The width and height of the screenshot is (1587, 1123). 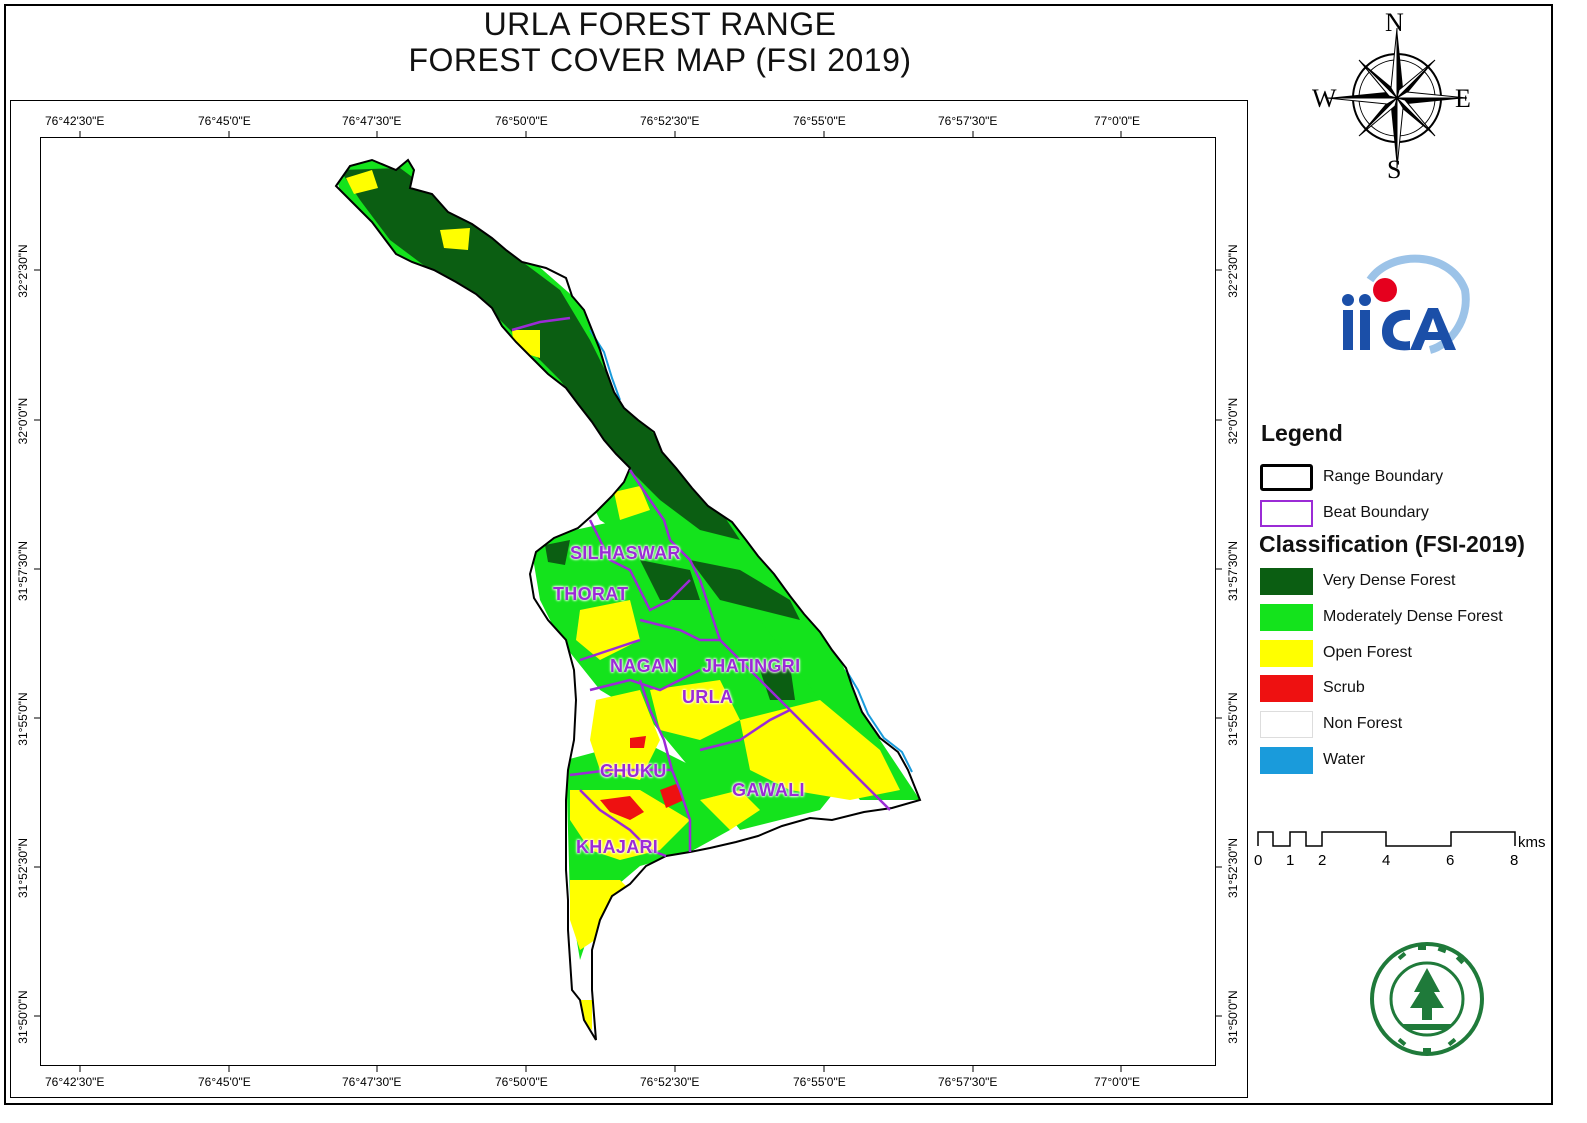 What do you see at coordinates (1376, 512) in the screenshot?
I see `legend-label: Beat Boundary` at bounding box center [1376, 512].